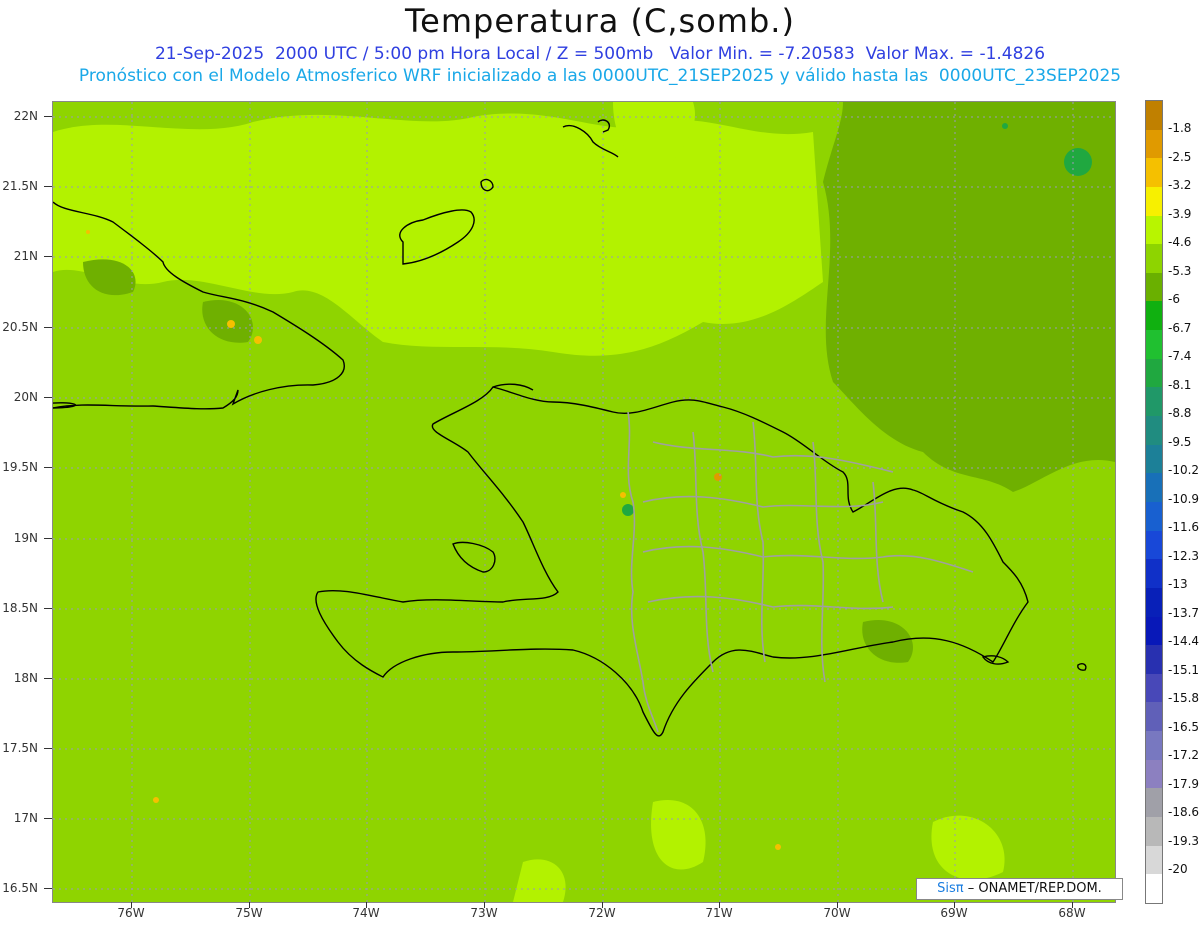  Describe the element at coordinates (1184, 670) in the screenshot. I see `colorbar-label: -15.1` at that location.